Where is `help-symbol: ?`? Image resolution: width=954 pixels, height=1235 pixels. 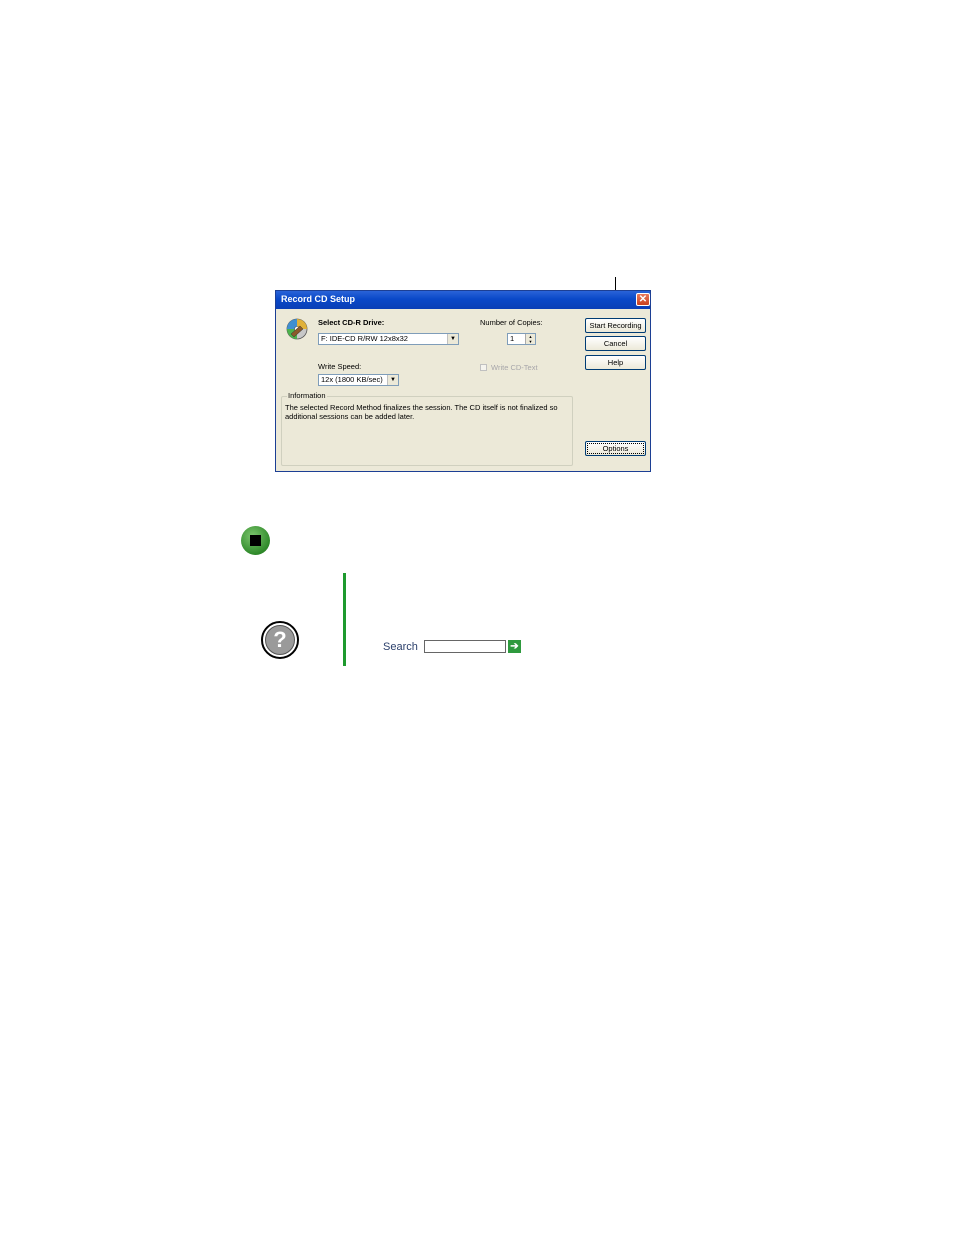
help-symbol: ? is located at coordinates (280, 640).